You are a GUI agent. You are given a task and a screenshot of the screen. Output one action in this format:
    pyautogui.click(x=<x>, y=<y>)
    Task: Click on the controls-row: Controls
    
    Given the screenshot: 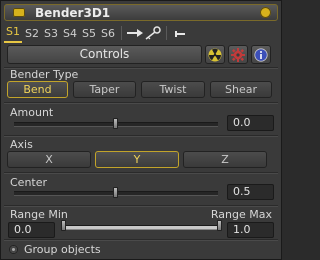 What is the action you would take?
    pyautogui.click(x=141, y=55)
    